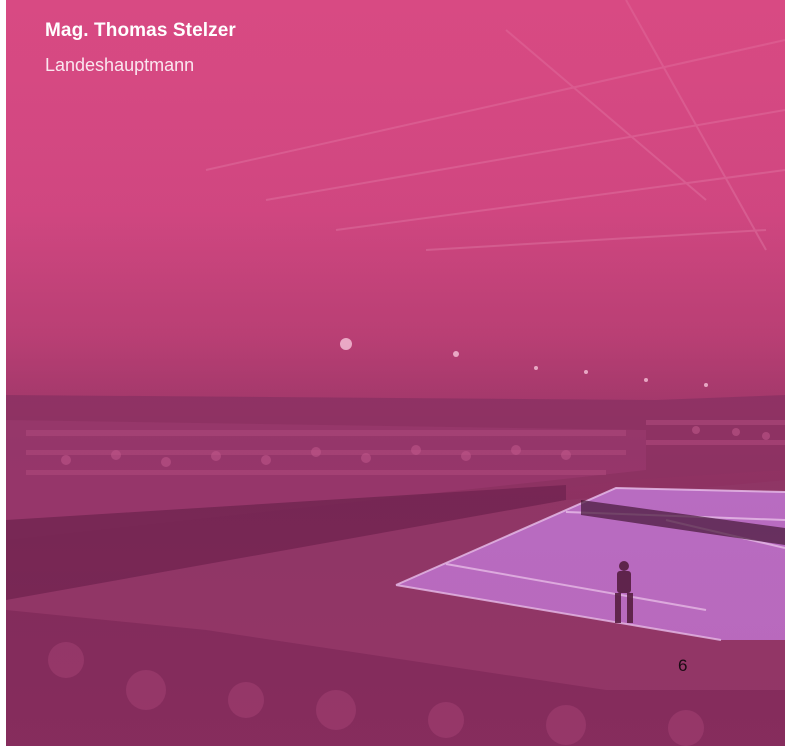 The image size is (785, 746). Describe the element at coordinates (120, 65) in the screenshot. I see `person-role: Landeshauptmann` at that location.